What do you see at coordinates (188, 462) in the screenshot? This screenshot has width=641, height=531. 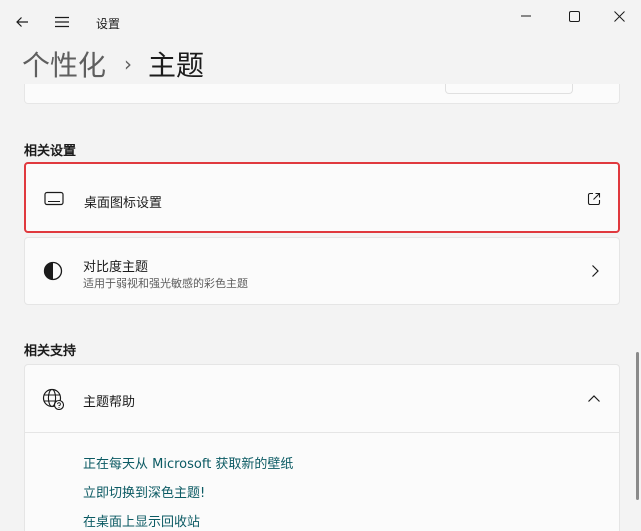 I see `help-link-daily-wallpaper: 正在每天从 Microsoft 获取新的壁纸` at bounding box center [188, 462].